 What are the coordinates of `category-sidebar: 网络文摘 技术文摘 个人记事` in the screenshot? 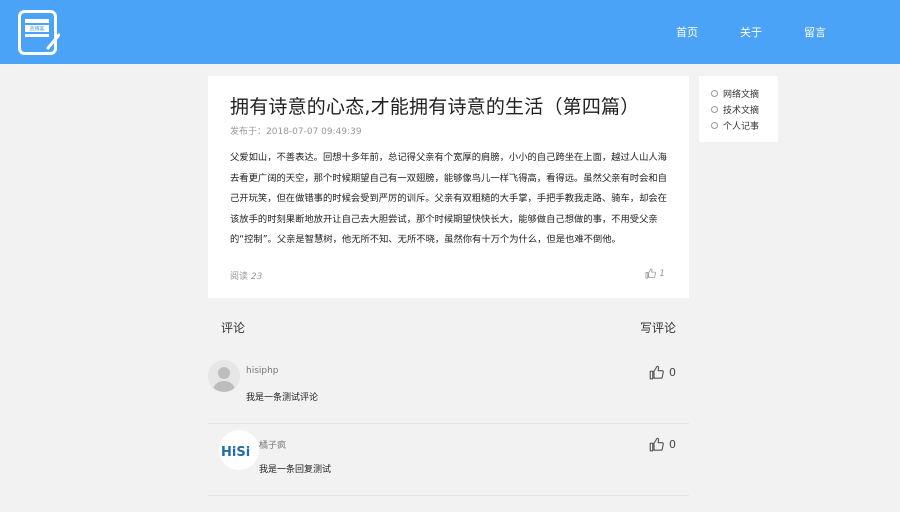 It's located at (738, 109).